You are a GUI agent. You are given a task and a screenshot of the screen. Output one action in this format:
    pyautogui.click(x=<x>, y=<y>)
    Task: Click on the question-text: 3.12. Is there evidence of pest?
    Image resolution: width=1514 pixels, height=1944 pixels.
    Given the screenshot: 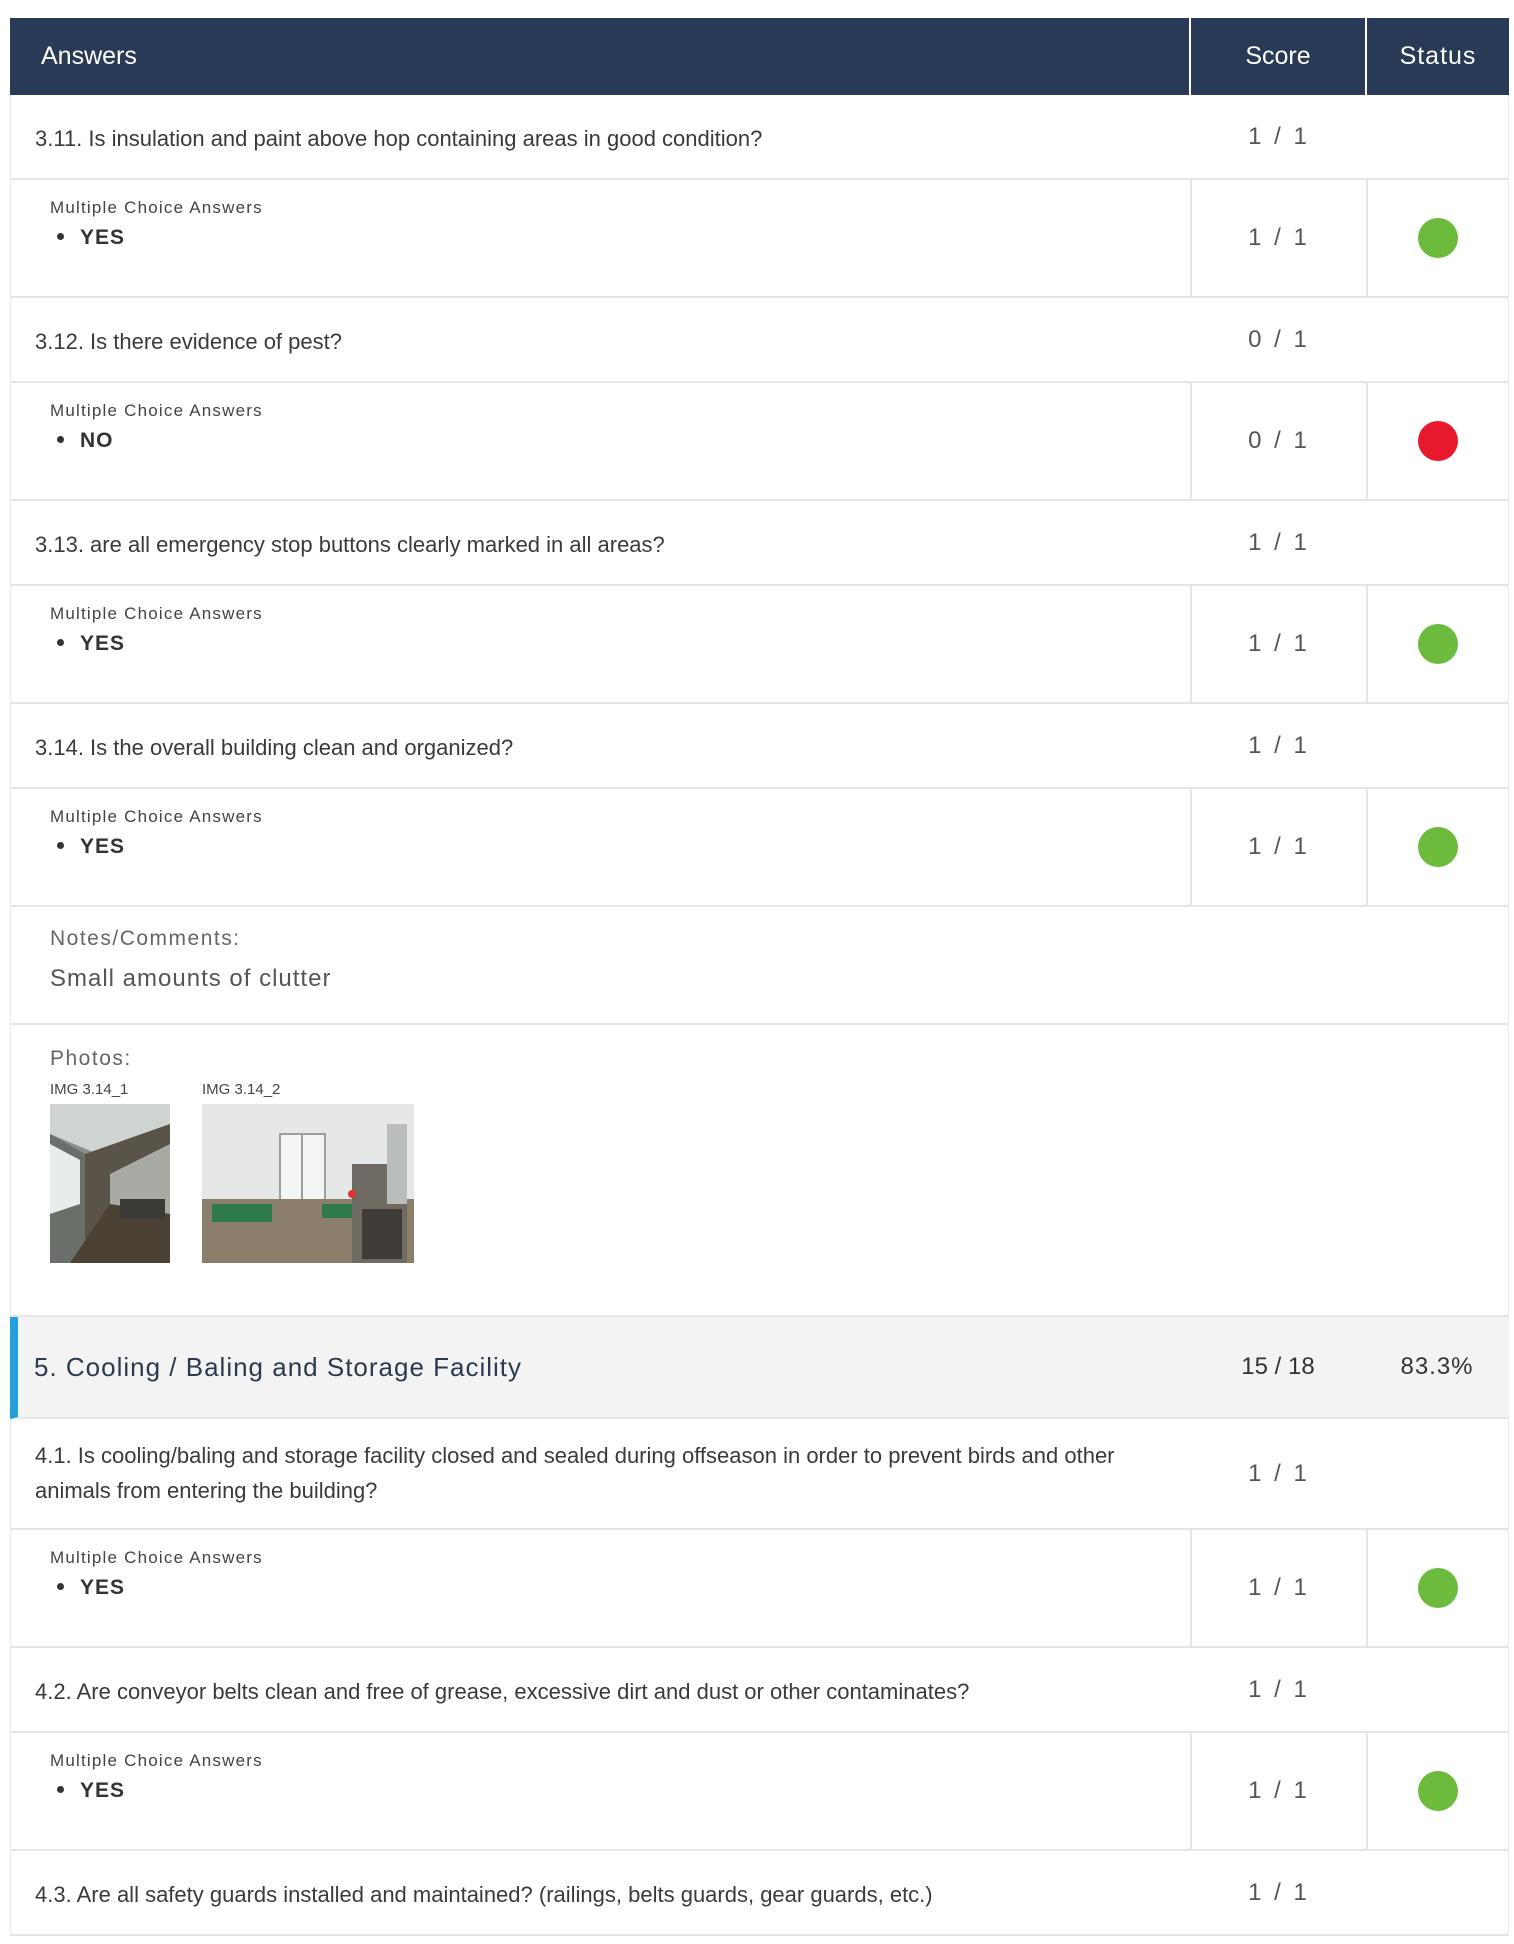 What is the action you would take?
    pyautogui.click(x=188, y=341)
    